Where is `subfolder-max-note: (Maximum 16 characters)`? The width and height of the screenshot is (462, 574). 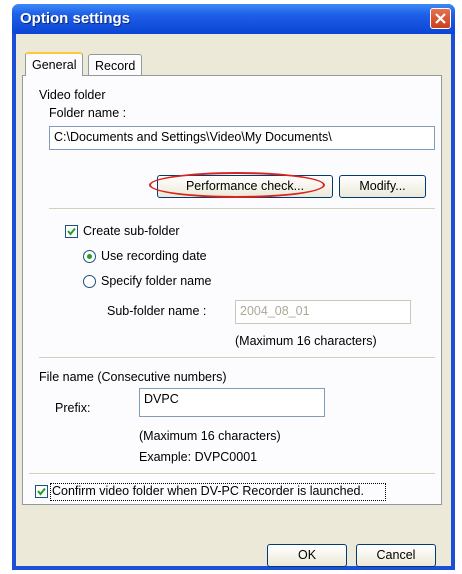 subfolder-max-note: (Maximum 16 characters) is located at coordinates (306, 341).